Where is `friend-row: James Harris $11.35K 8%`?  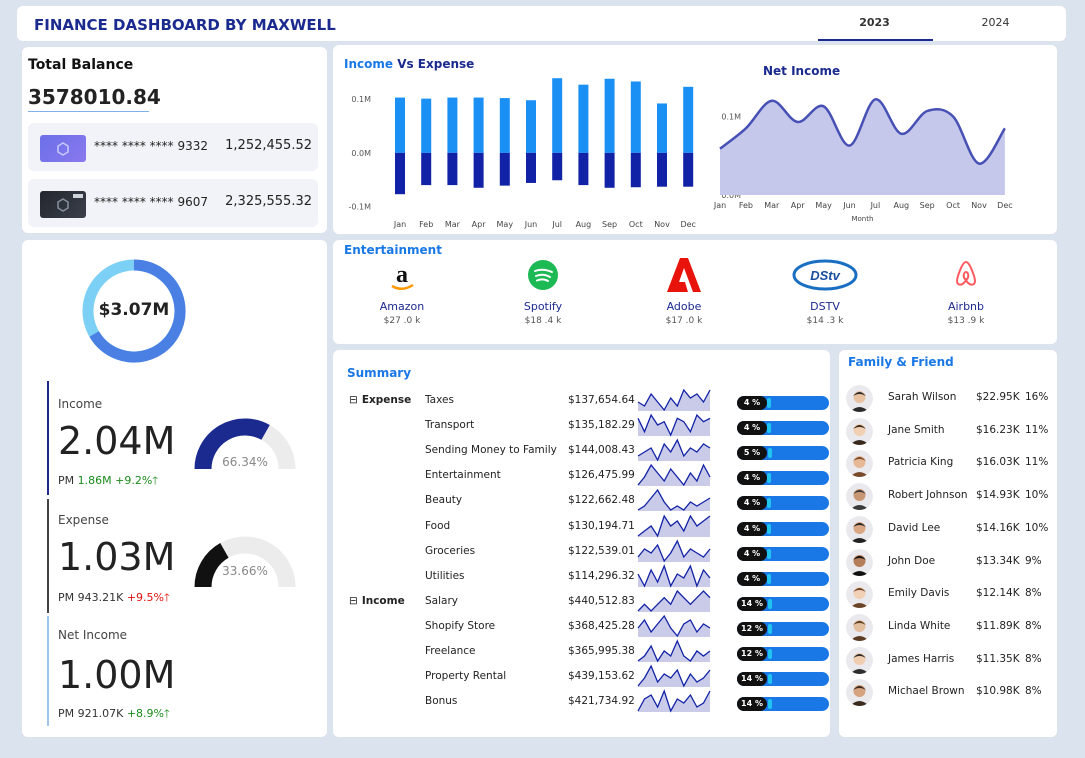 friend-row: James Harris $11.35K 8% is located at coordinates (948, 661).